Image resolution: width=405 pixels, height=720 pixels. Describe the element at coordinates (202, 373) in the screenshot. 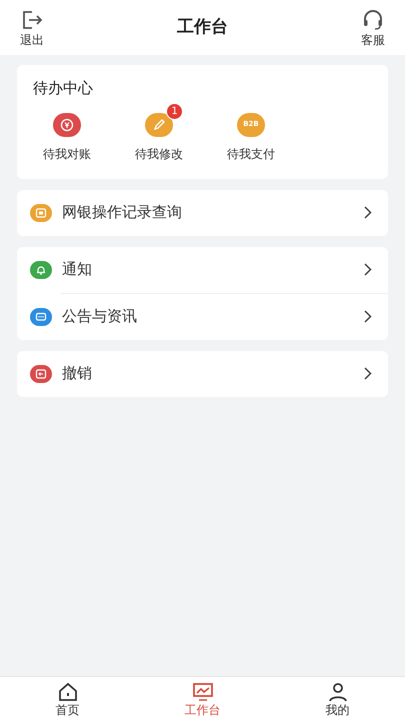

I see `menu-item: 撤销` at that location.